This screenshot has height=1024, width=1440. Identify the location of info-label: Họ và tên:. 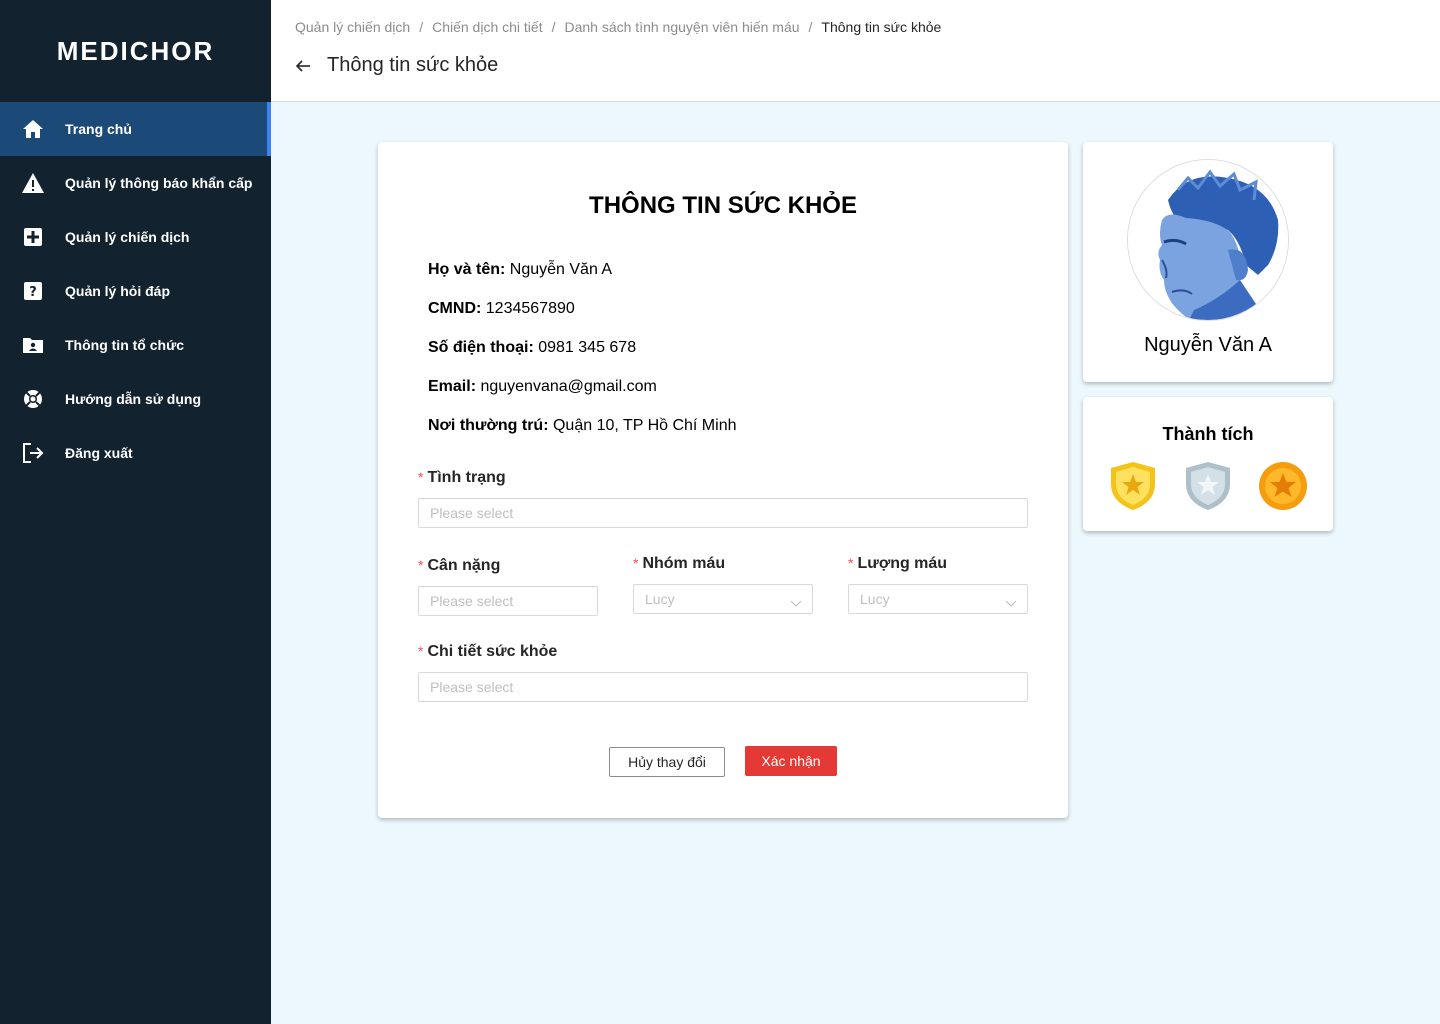
(467, 269).